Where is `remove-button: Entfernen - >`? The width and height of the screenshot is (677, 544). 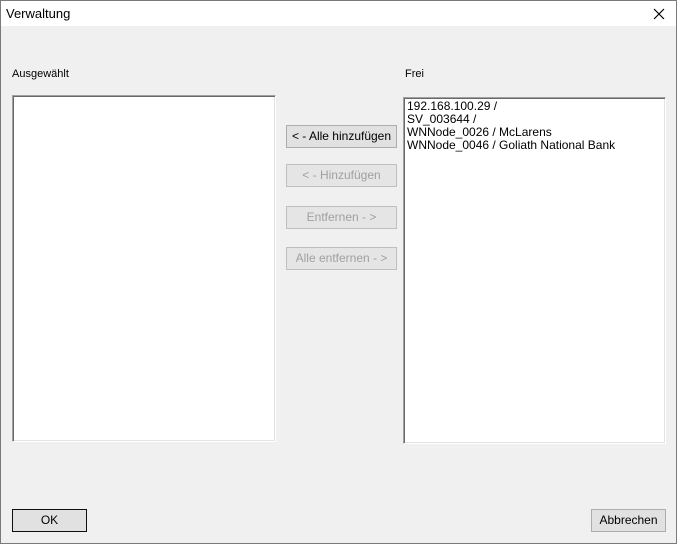 remove-button: Entfernen - > is located at coordinates (341, 217).